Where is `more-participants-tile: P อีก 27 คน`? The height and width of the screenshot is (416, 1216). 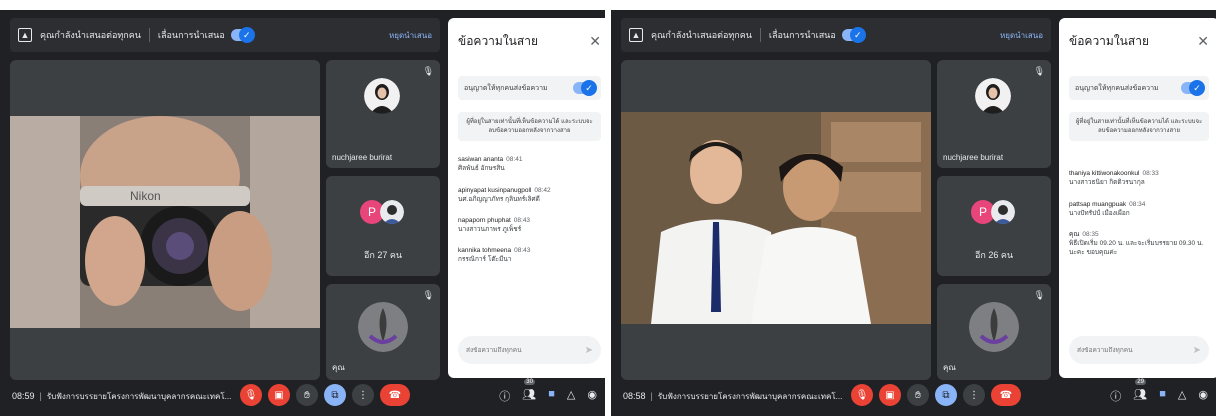 more-participants-tile: P อีก 27 คน is located at coordinates (383, 226).